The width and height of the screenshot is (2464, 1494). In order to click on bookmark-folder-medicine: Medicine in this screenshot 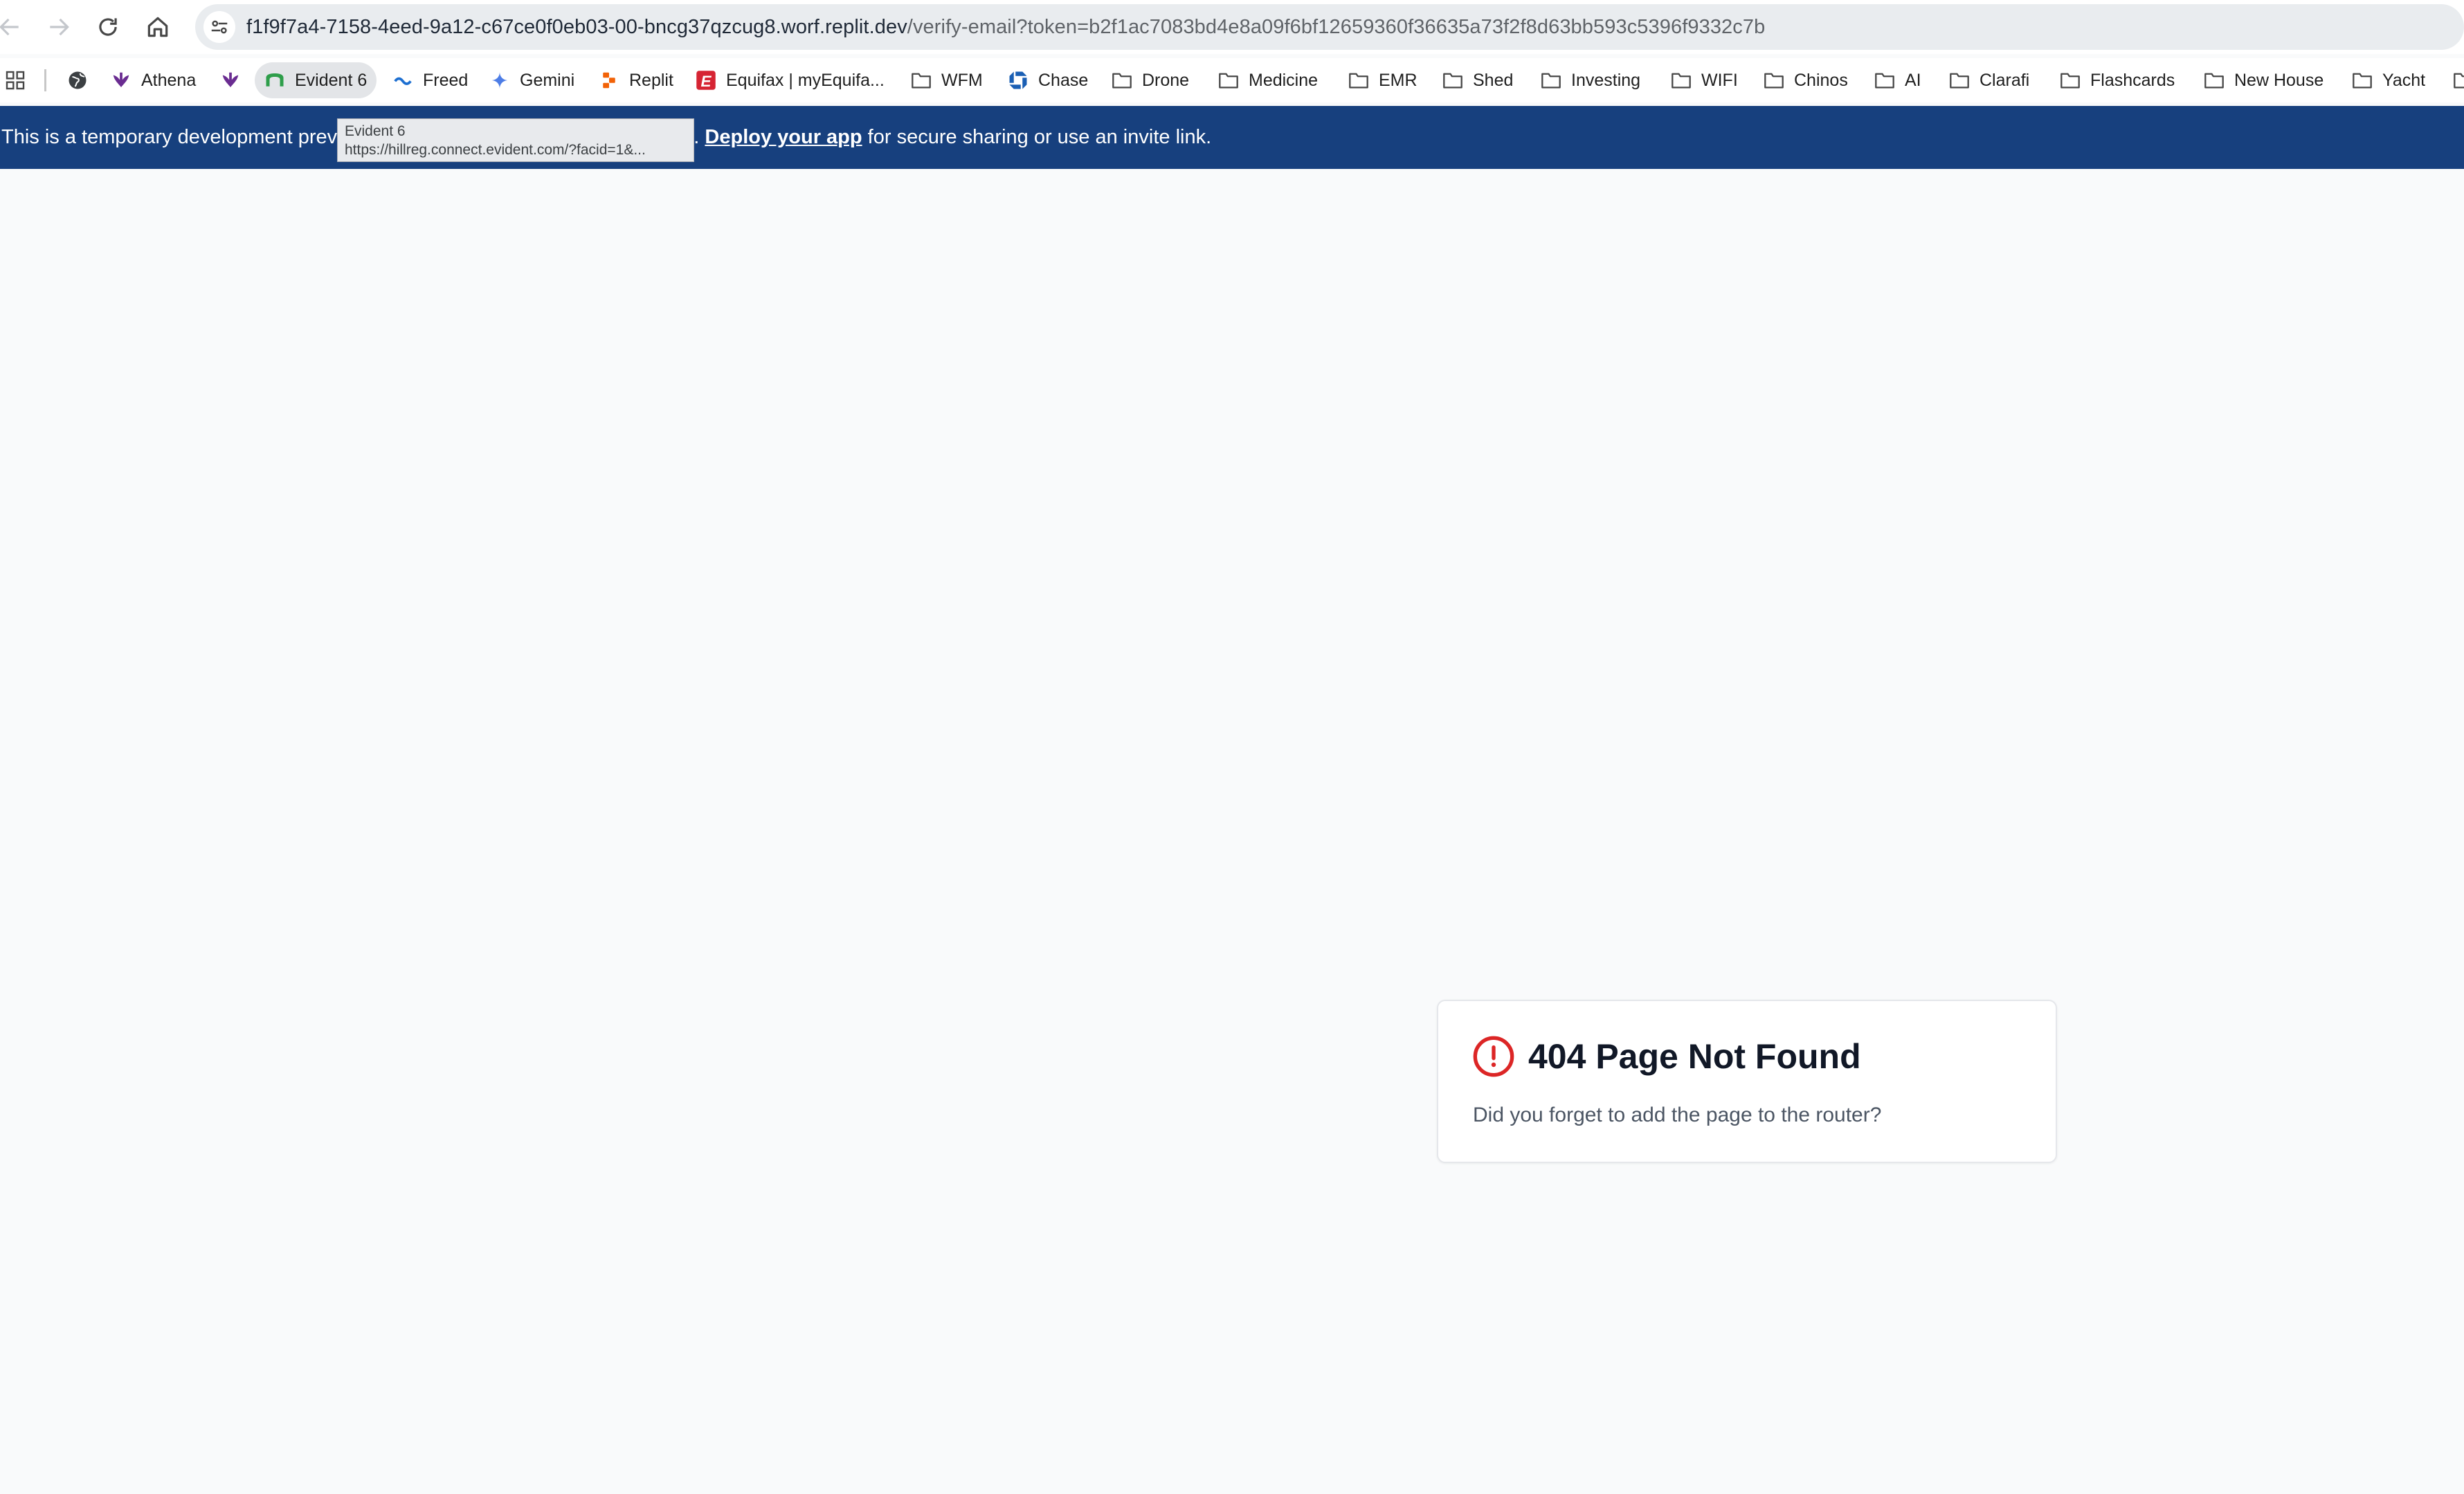, I will do `click(1268, 80)`.